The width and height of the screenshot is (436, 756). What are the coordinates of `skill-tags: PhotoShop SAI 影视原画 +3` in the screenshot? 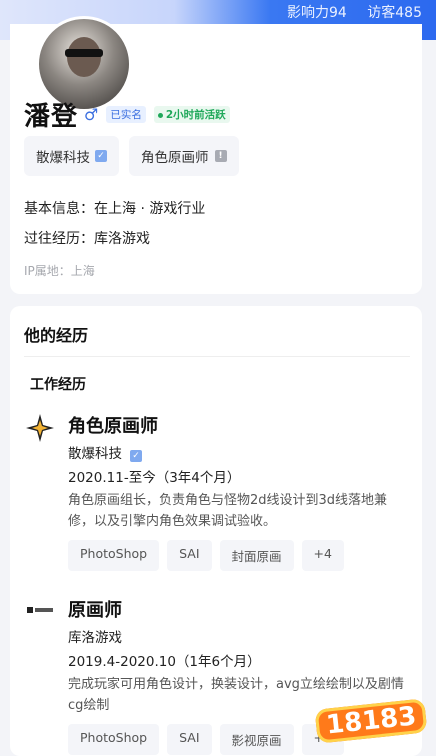 It's located at (210, 739).